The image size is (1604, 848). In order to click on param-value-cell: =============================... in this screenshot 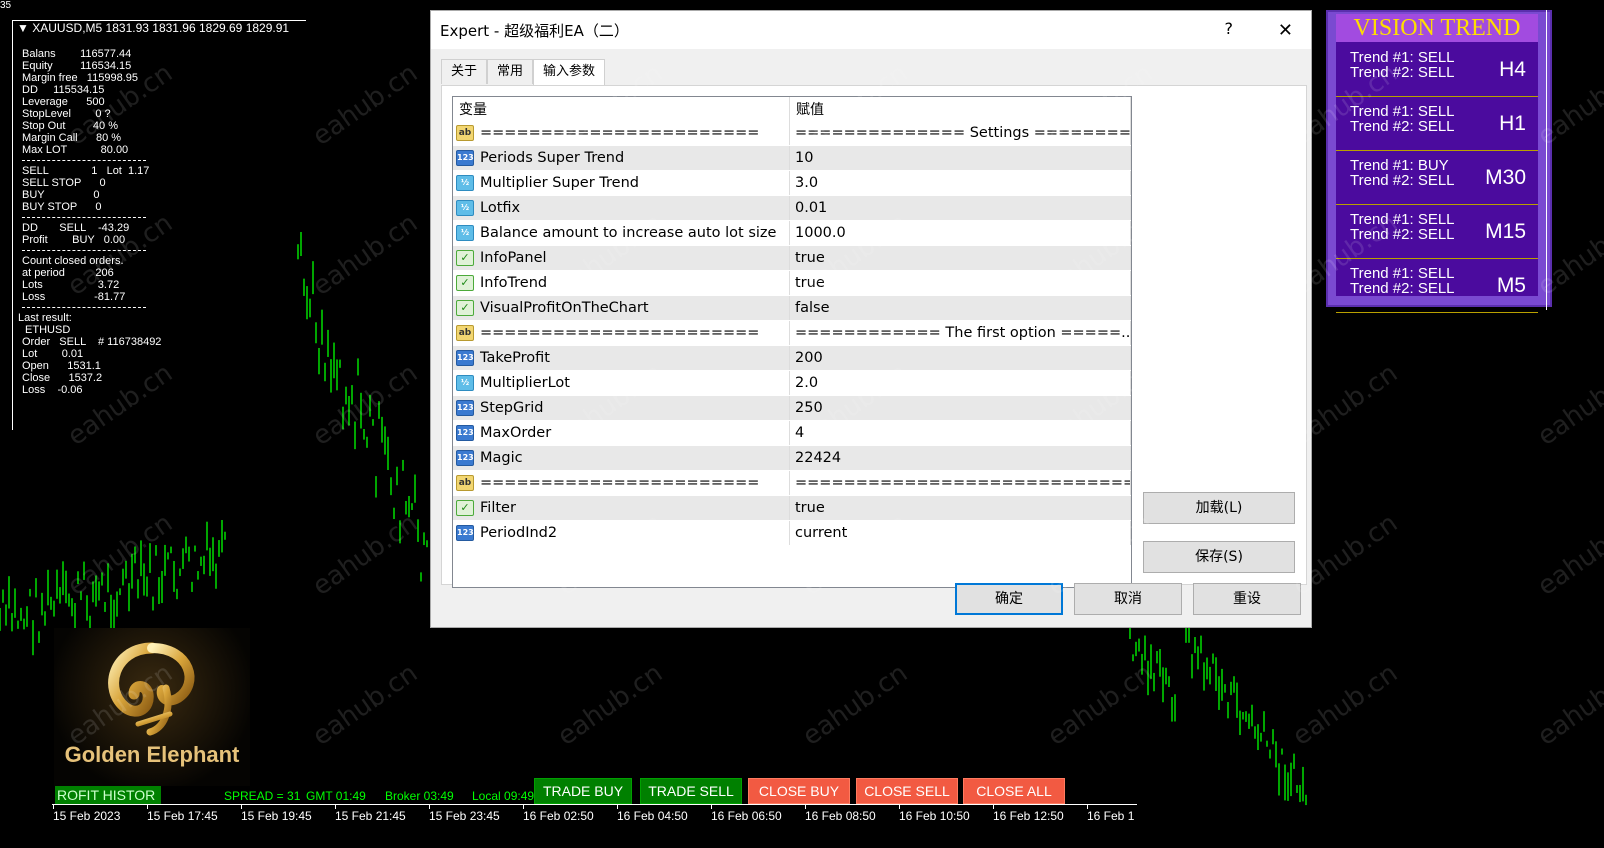, I will do `click(960, 483)`.